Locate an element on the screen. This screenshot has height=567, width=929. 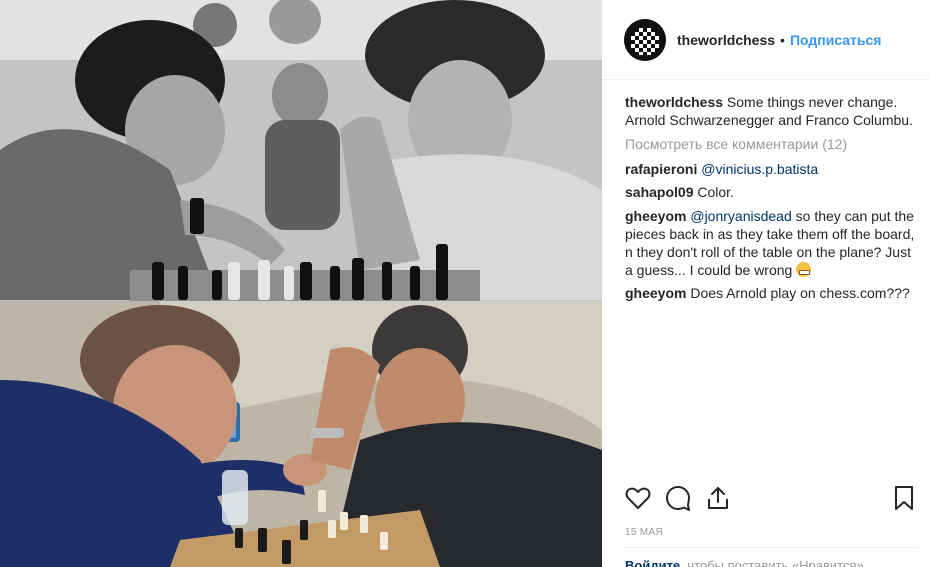
share-icon is located at coordinates (718, 498).